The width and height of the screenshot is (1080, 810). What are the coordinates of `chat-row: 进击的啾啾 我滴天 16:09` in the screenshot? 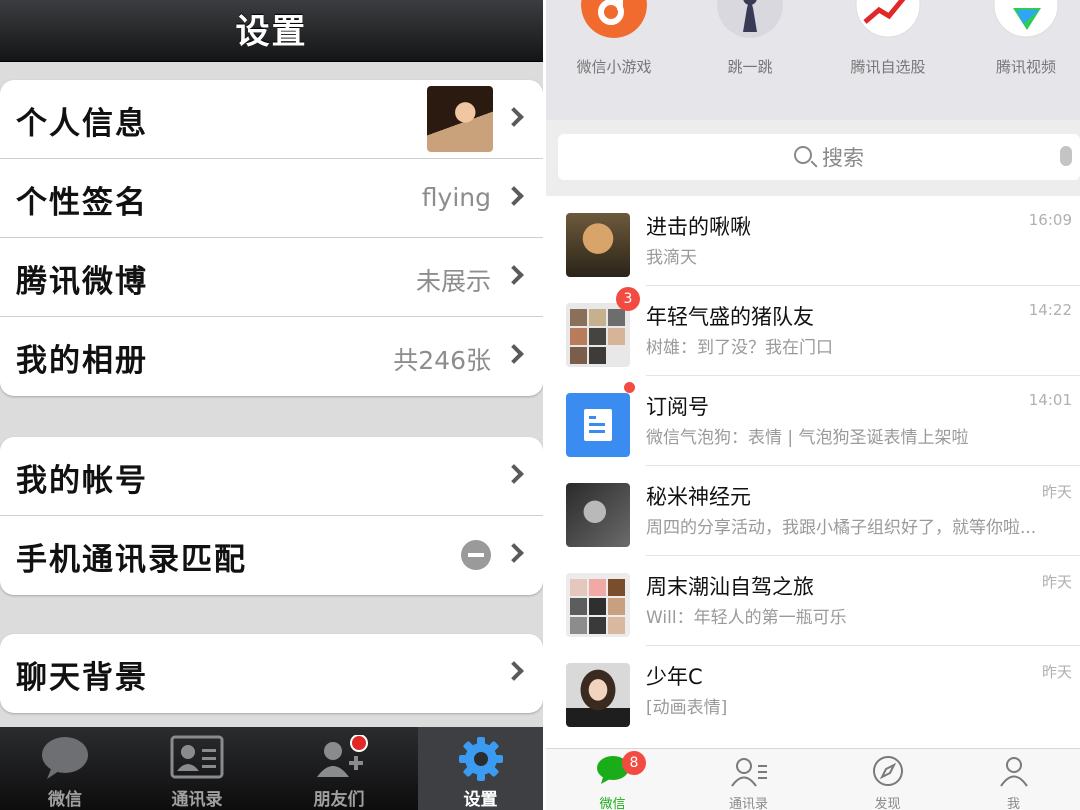 It's located at (813, 241).